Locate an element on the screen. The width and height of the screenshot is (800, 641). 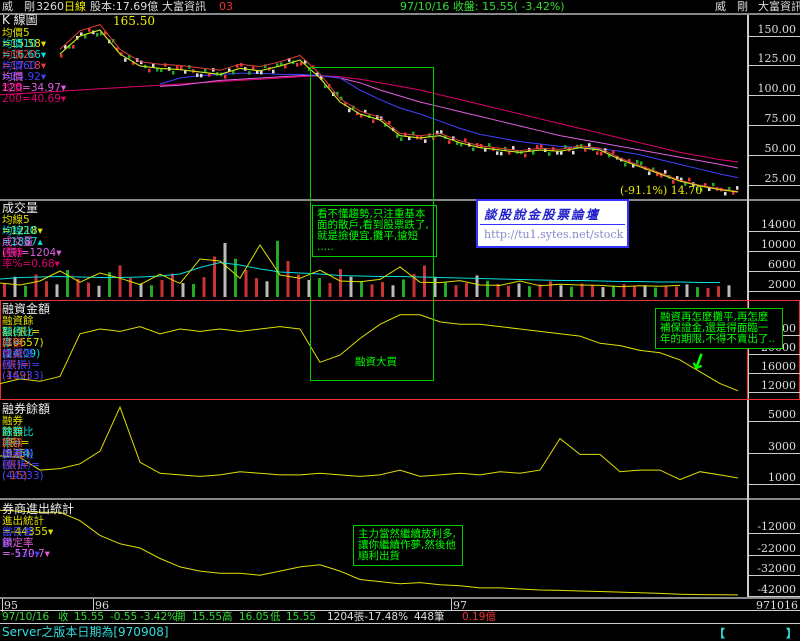
note-margin-buy: 融資大買 is located at coordinates (376, 362).